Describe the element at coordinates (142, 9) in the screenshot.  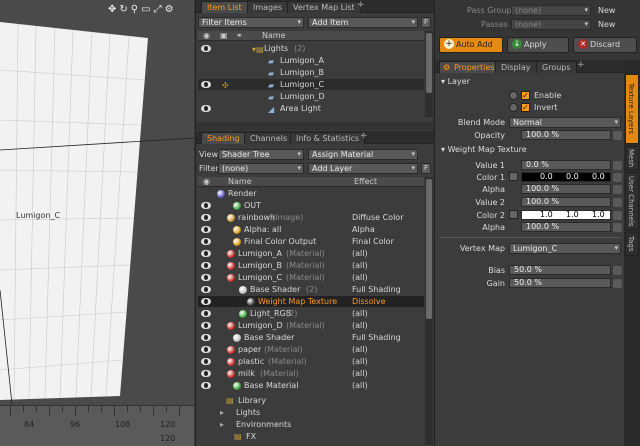
I see `viewport-toolbar: ✥↻⚲▭⤢⚙` at that location.